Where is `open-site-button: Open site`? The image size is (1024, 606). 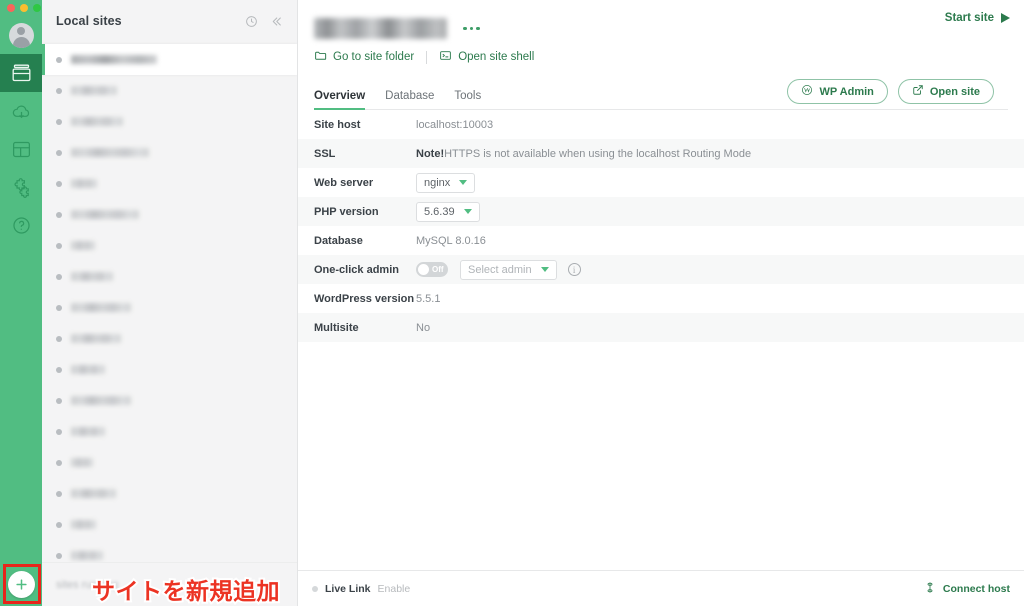 open-site-button: Open site is located at coordinates (945, 91).